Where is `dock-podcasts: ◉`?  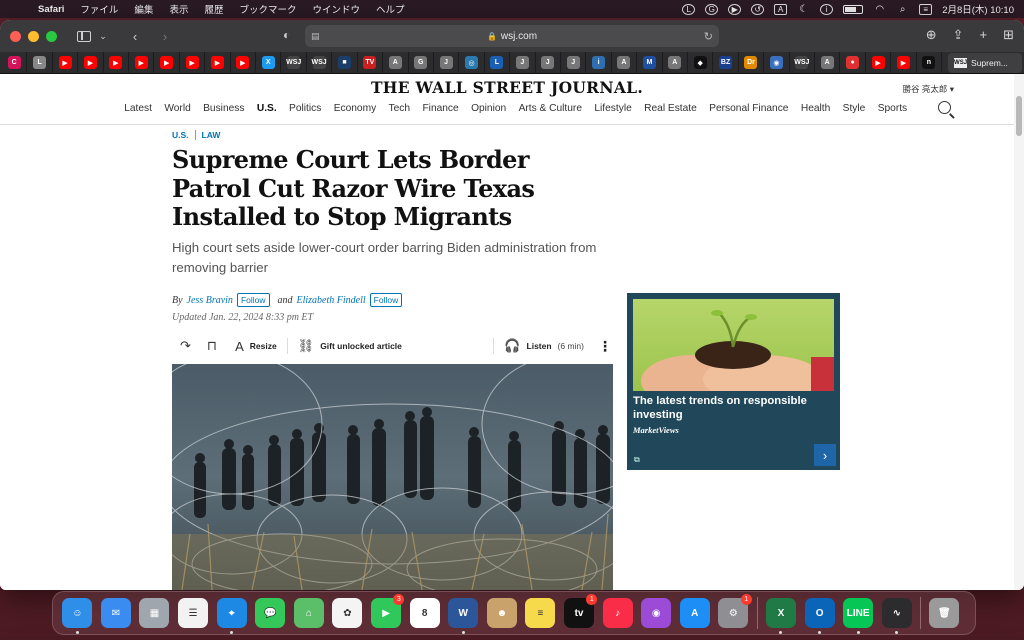 dock-podcasts: ◉ is located at coordinates (656, 613).